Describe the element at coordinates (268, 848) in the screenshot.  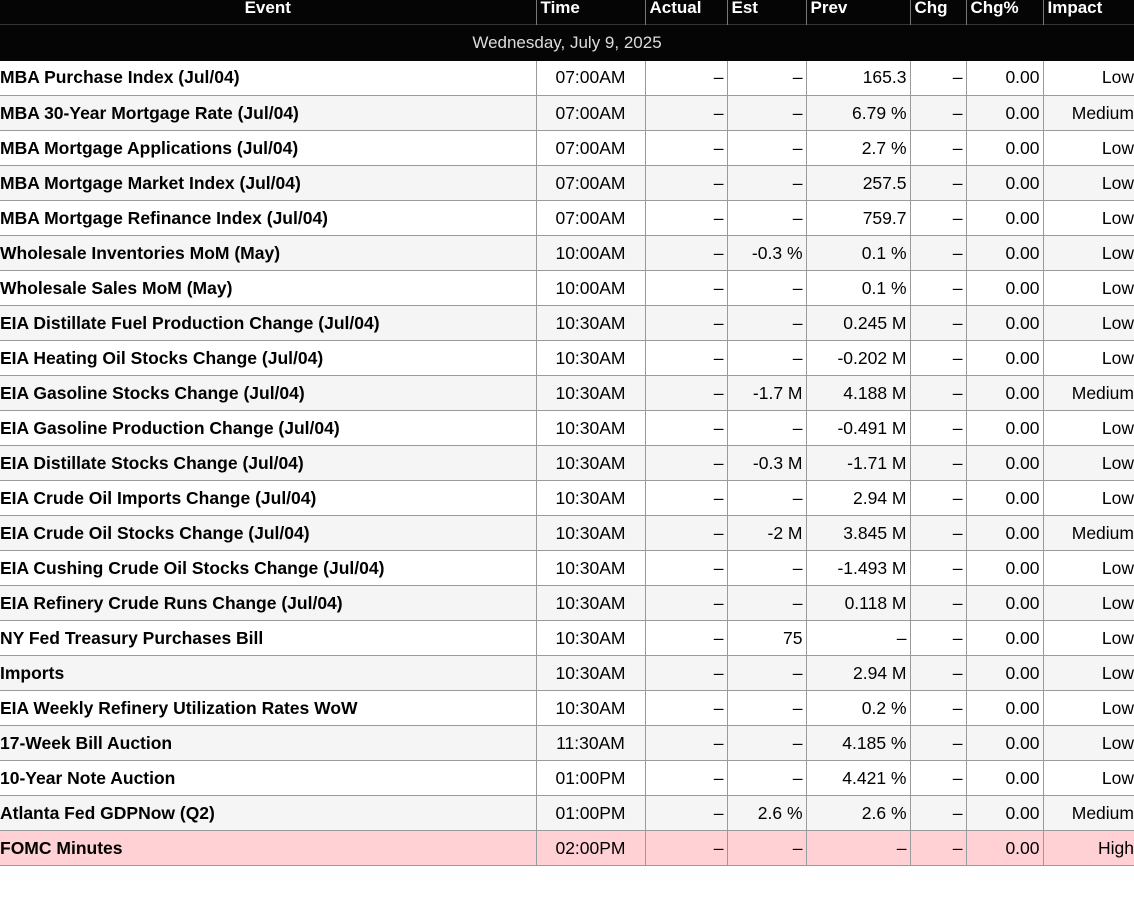
I see `event-name-cell: FOMC Minutes` at that location.